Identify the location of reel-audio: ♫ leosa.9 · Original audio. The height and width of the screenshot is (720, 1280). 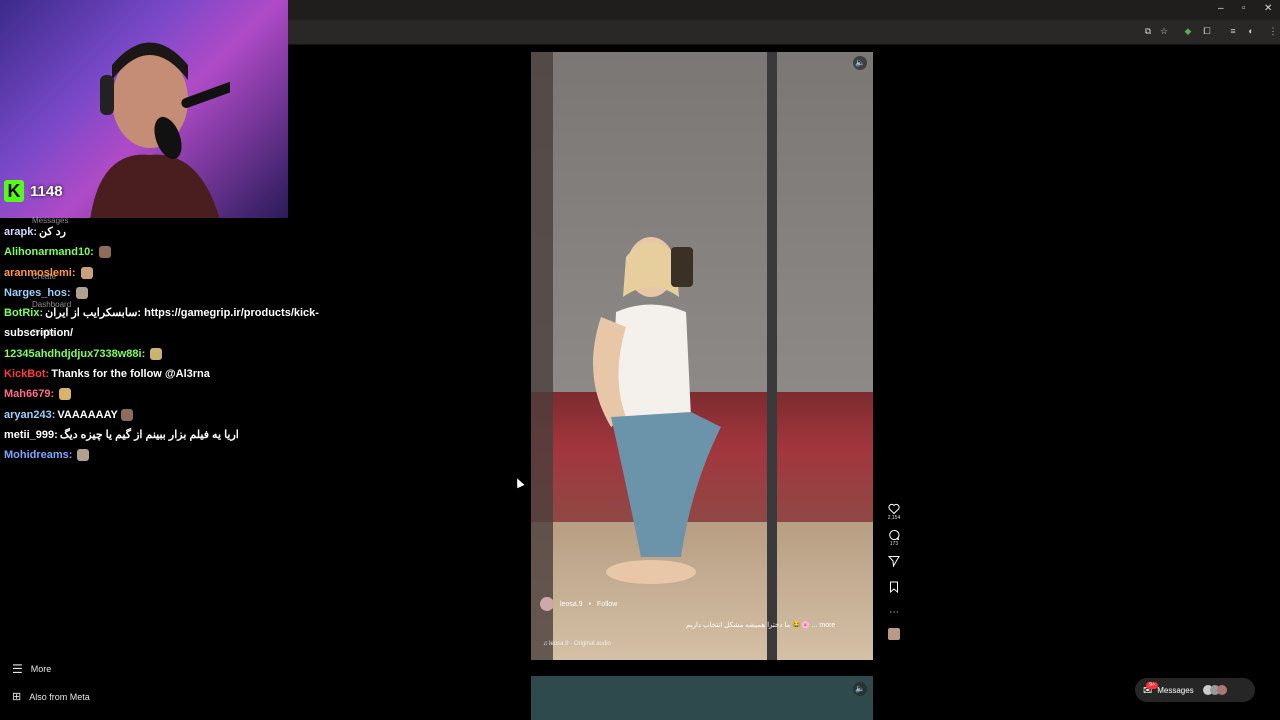
(577, 644).